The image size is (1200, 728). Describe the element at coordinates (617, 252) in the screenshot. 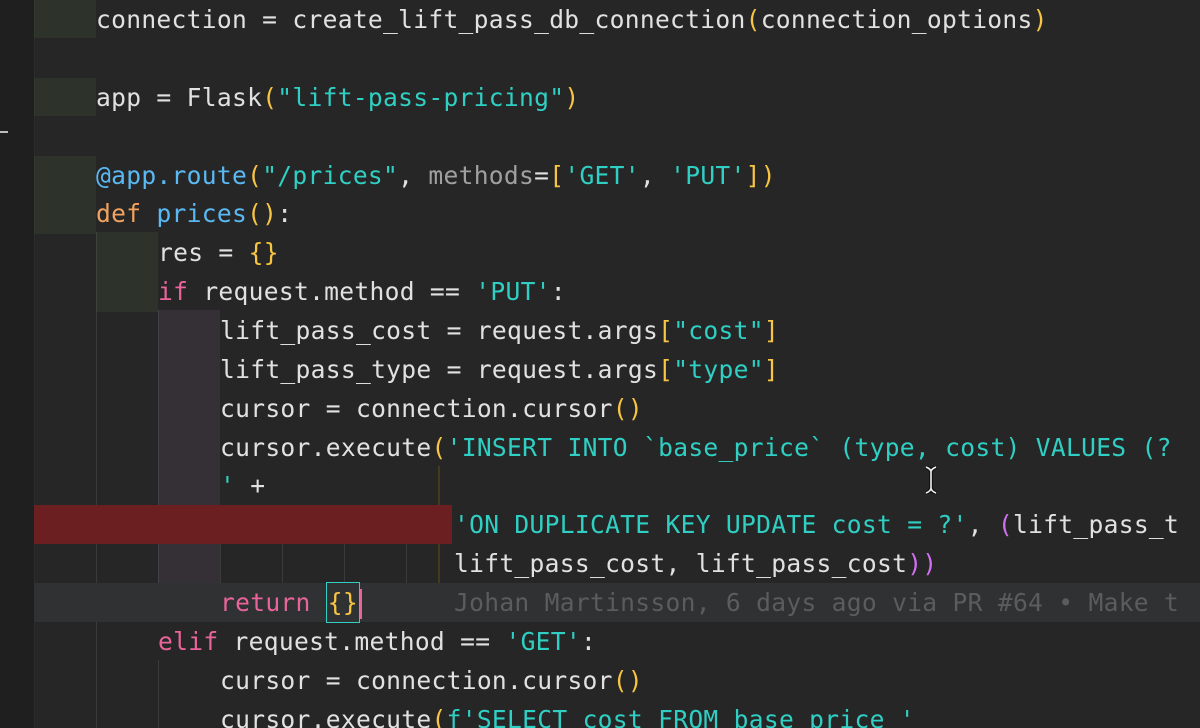

I see `code-line: res = {}` at that location.